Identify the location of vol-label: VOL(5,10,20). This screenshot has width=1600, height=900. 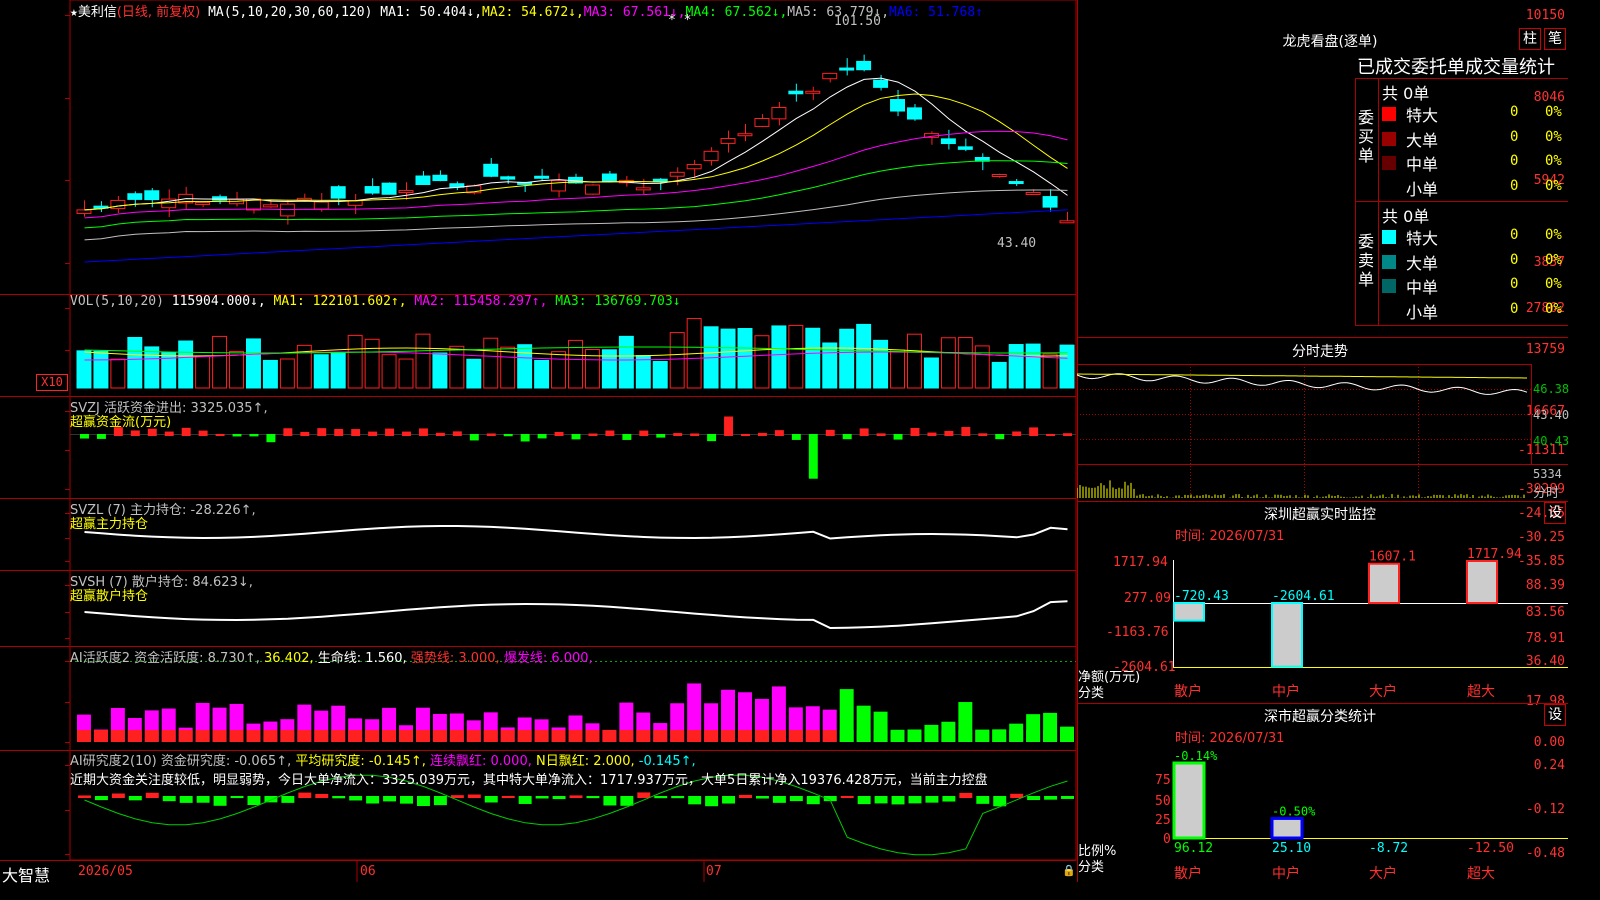
(117, 301).